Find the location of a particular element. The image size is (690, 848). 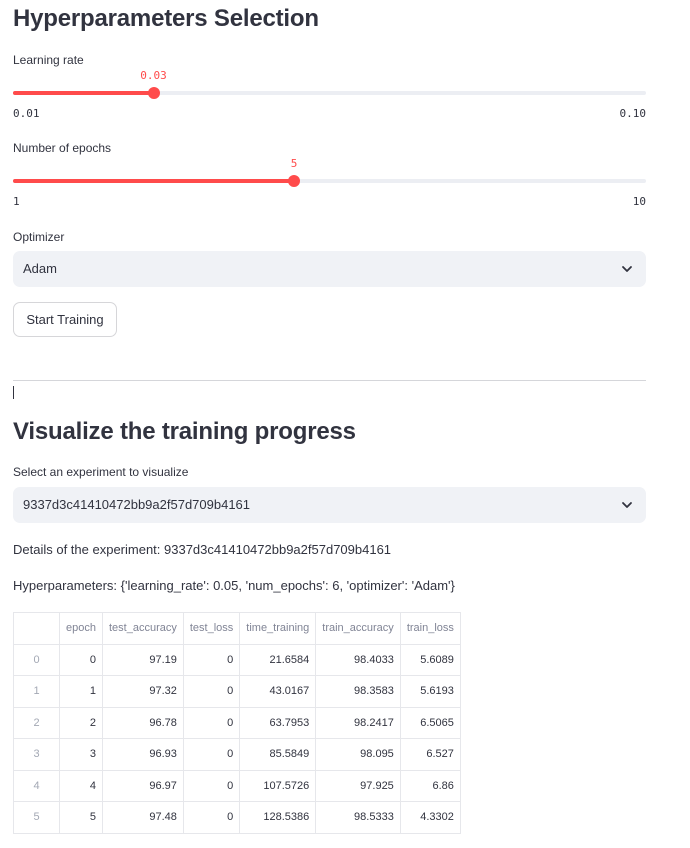

table-row: 3 3 96.93 0 85.5849 98.095 6.527 is located at coordinates (237, 754).